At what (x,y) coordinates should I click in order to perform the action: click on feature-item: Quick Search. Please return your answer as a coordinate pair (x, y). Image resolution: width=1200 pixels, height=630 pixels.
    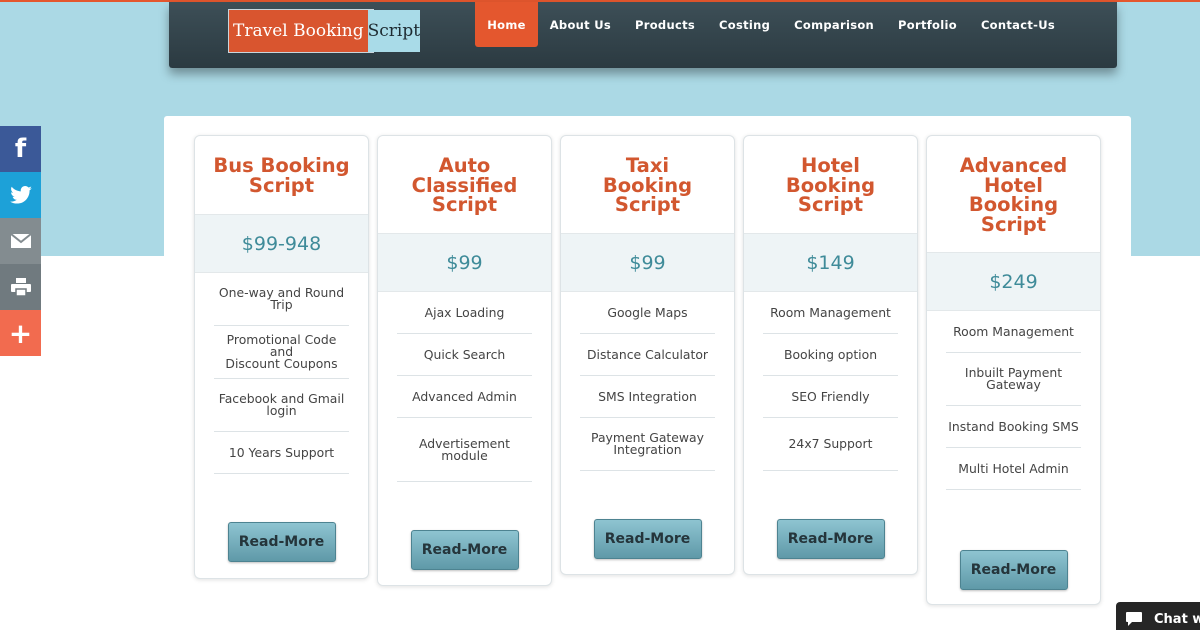
    Looking at the image, I should click on (464, 355).